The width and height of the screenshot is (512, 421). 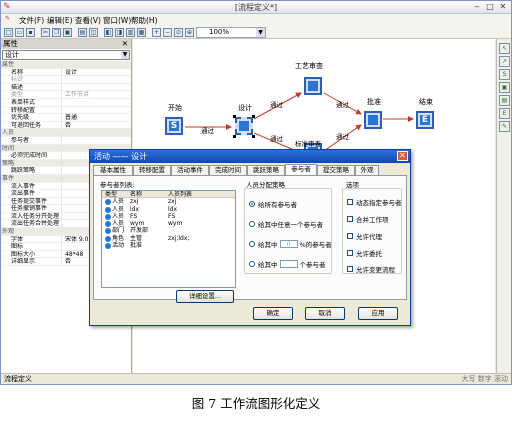 What do you see at coordinates (286, 224) in the screenshot?
I see `radio-any: 给其中任意一个参与者` at bounding box center [286, 224].